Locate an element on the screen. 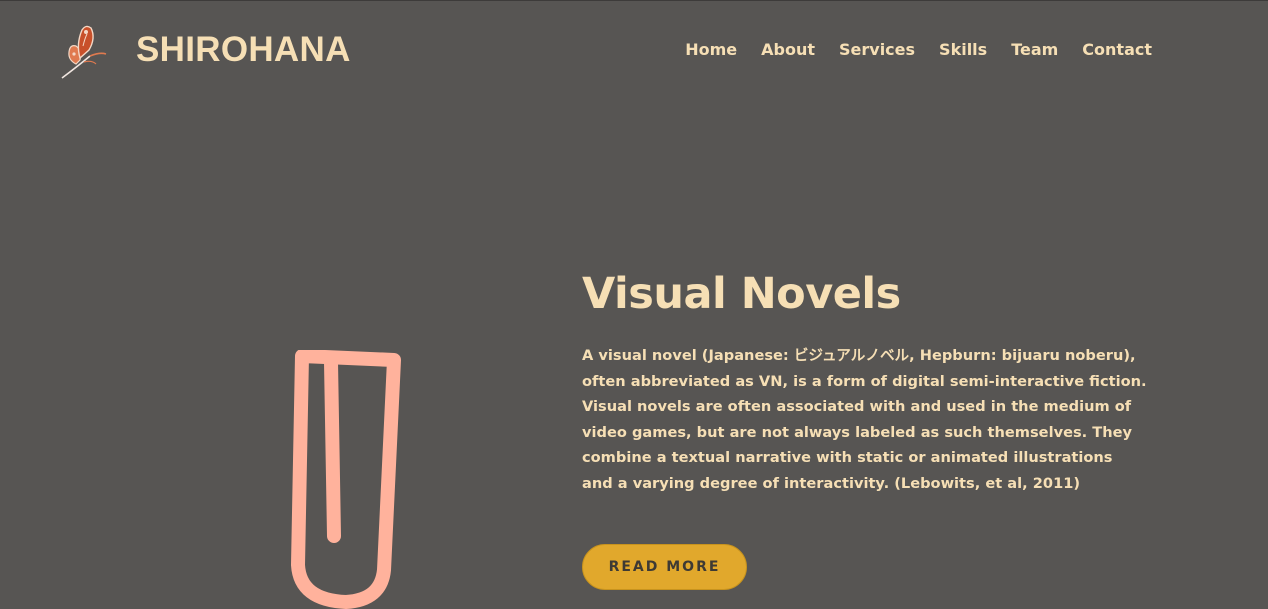 The height and width of the screenshot is (609, 1268). nav-skills: Skills is located at coordinates (963, 49).